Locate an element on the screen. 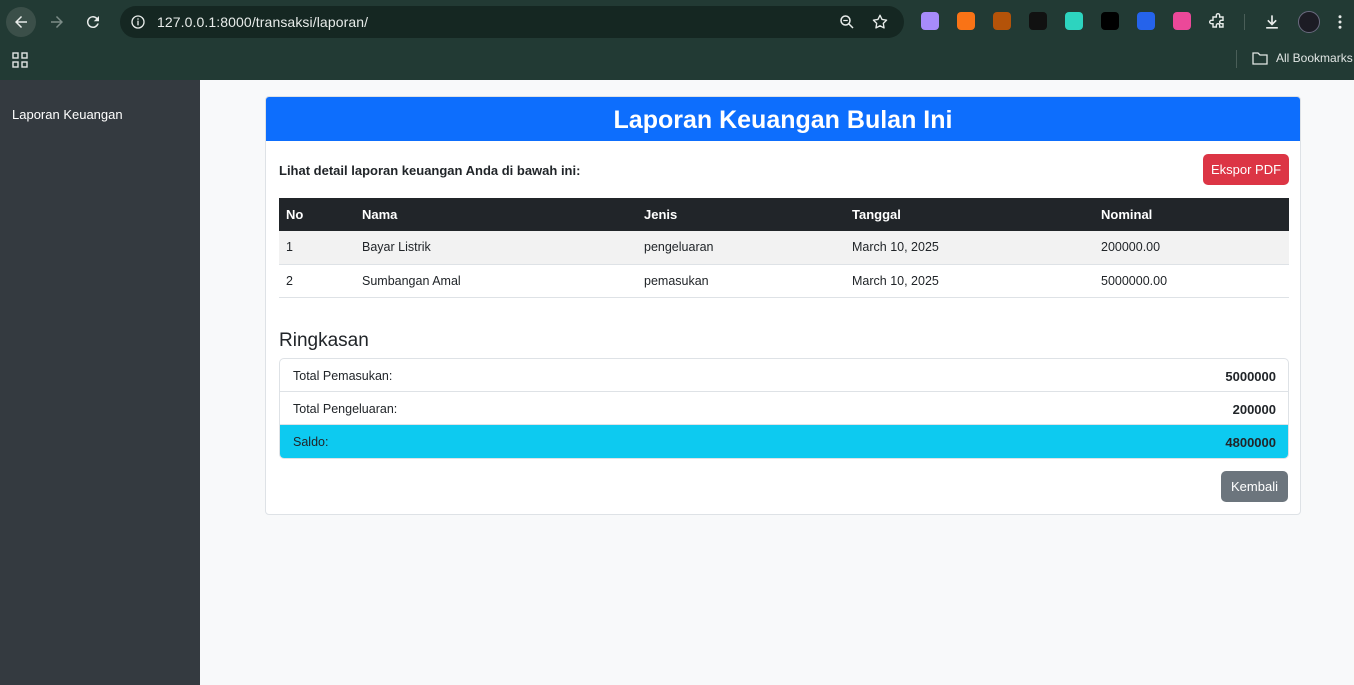 This screenshot has height=685, width=1354. cell-no: 2 is located at coordinates (317, 281).